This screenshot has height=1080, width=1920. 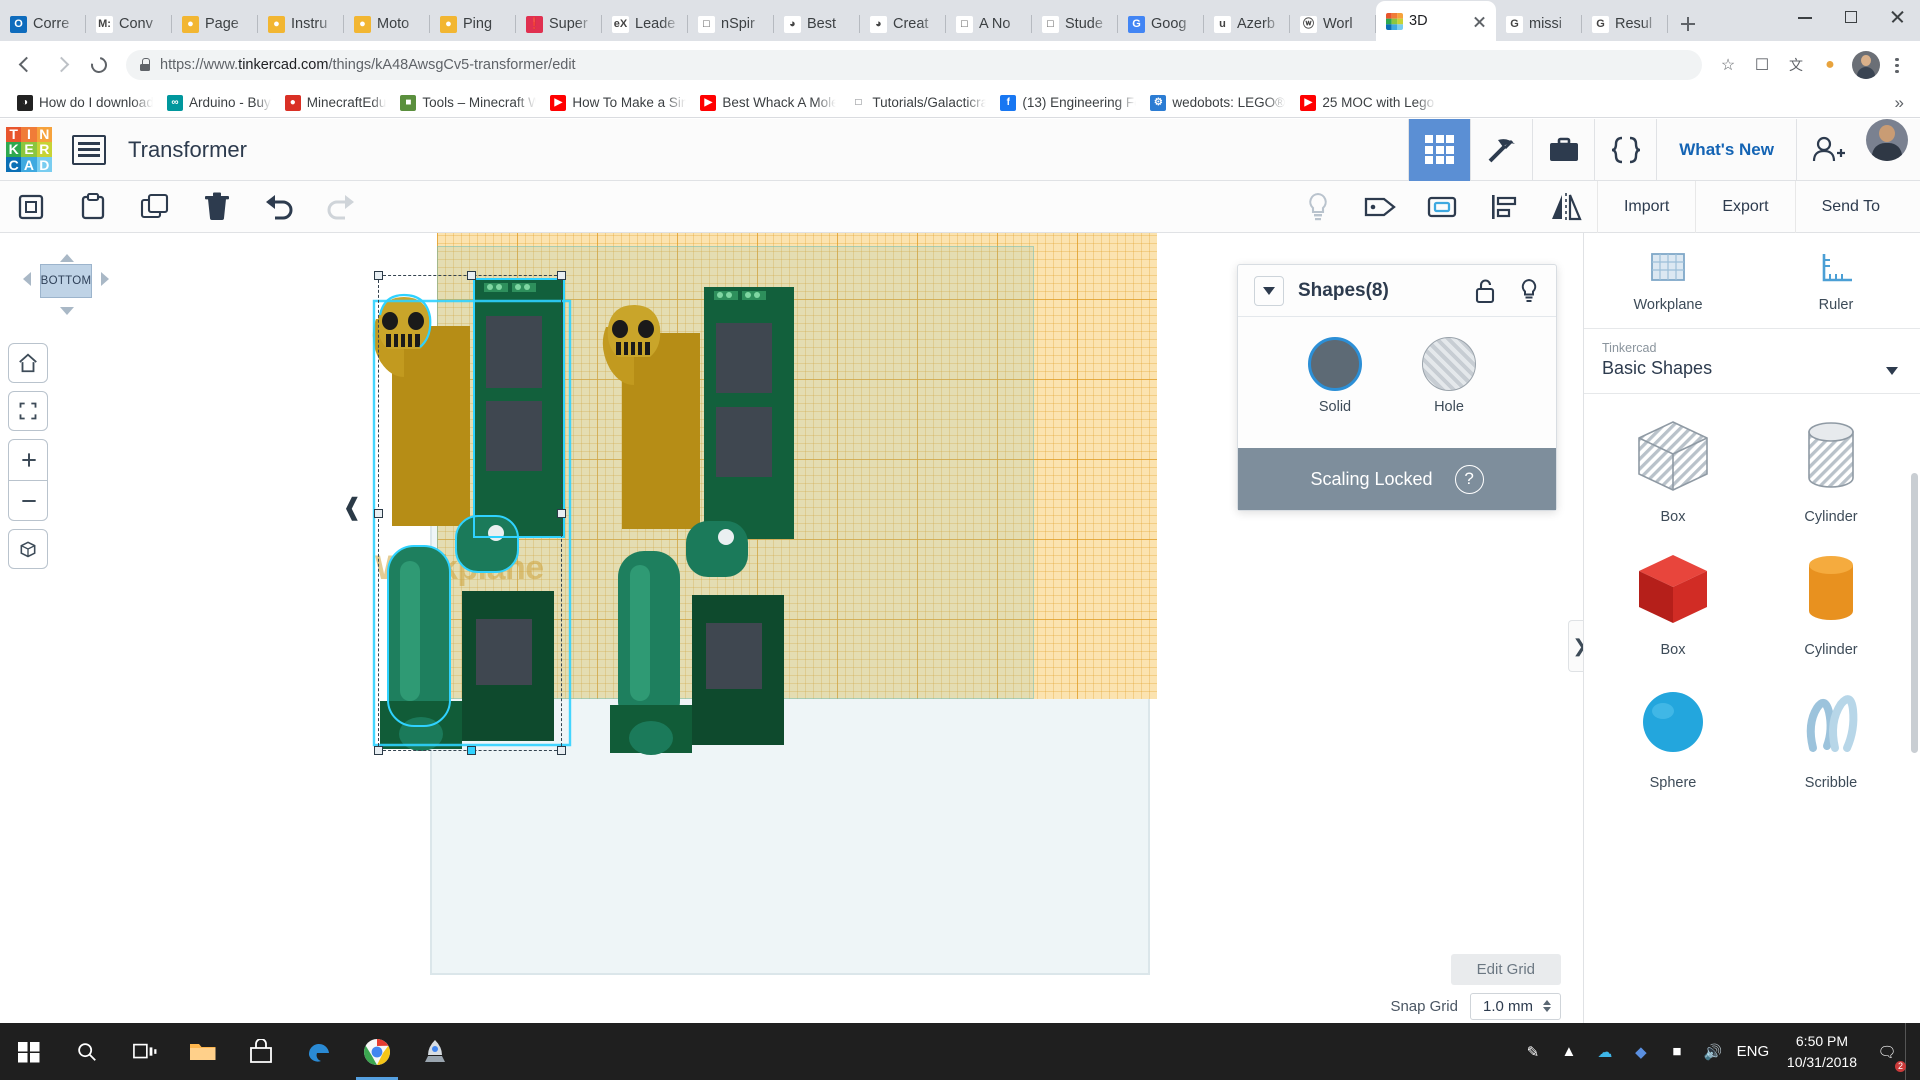 What do you see at coordinates (1896, 65) in the screenshot?
I see `chrome-menu-button` at bounding box center [1896, 65].